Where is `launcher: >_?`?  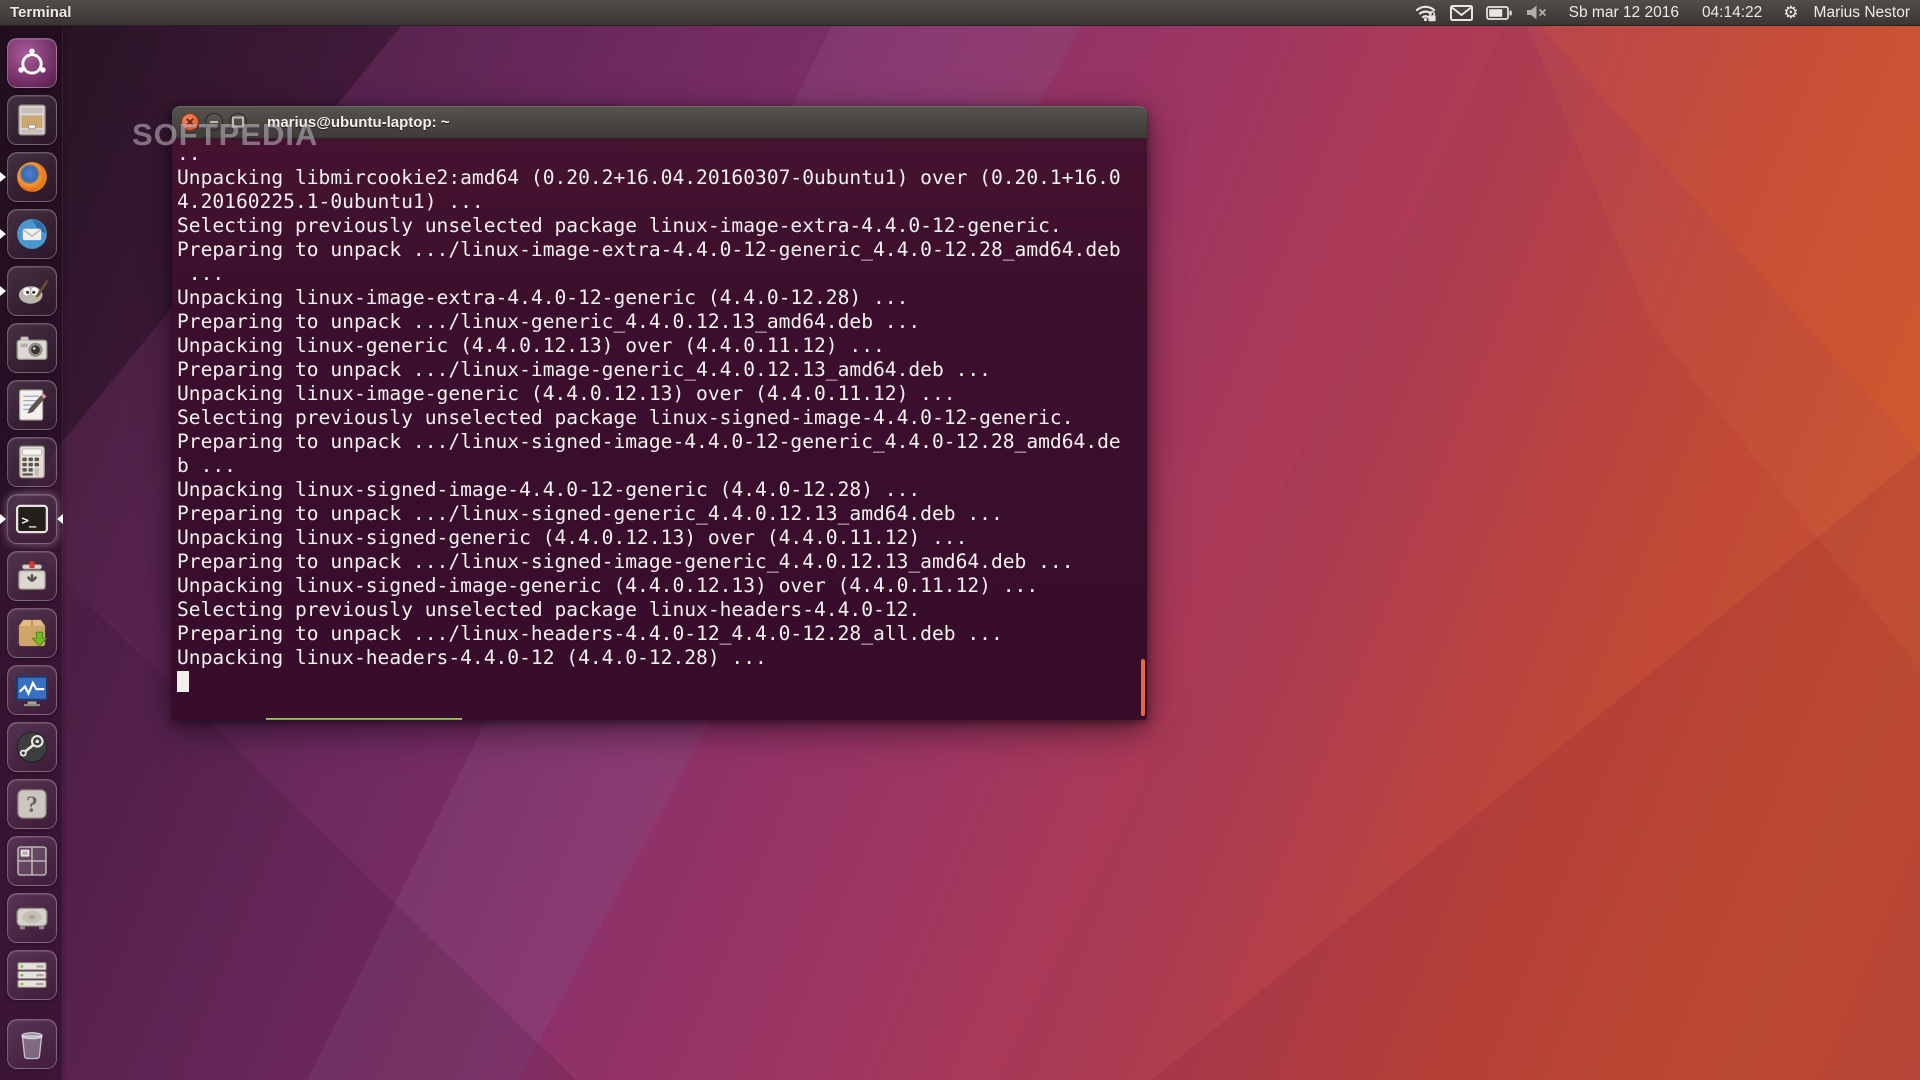
launcher: >_? is located at coordinates (31, 553).